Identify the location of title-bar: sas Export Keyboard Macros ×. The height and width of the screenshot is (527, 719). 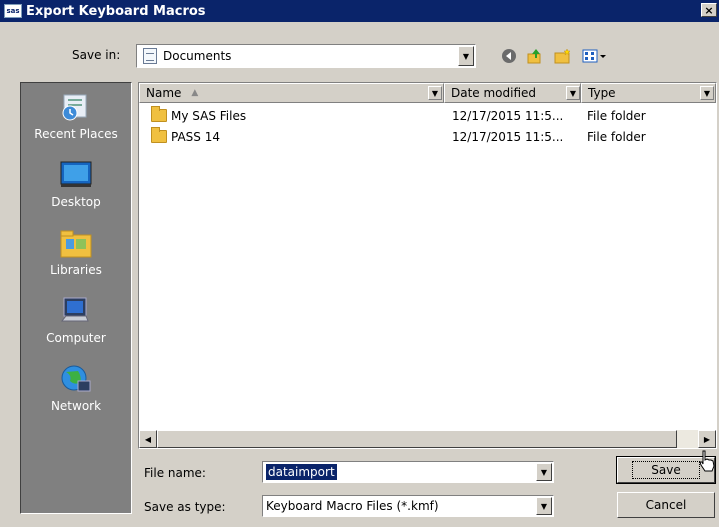
(359, 11).